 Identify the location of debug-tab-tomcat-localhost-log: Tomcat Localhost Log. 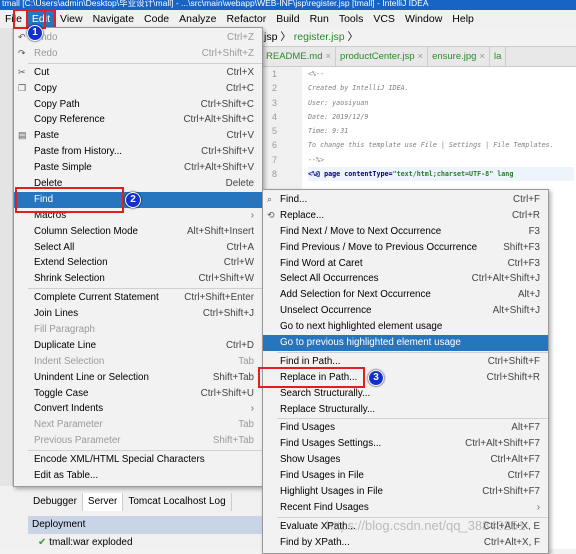
(177, 502).